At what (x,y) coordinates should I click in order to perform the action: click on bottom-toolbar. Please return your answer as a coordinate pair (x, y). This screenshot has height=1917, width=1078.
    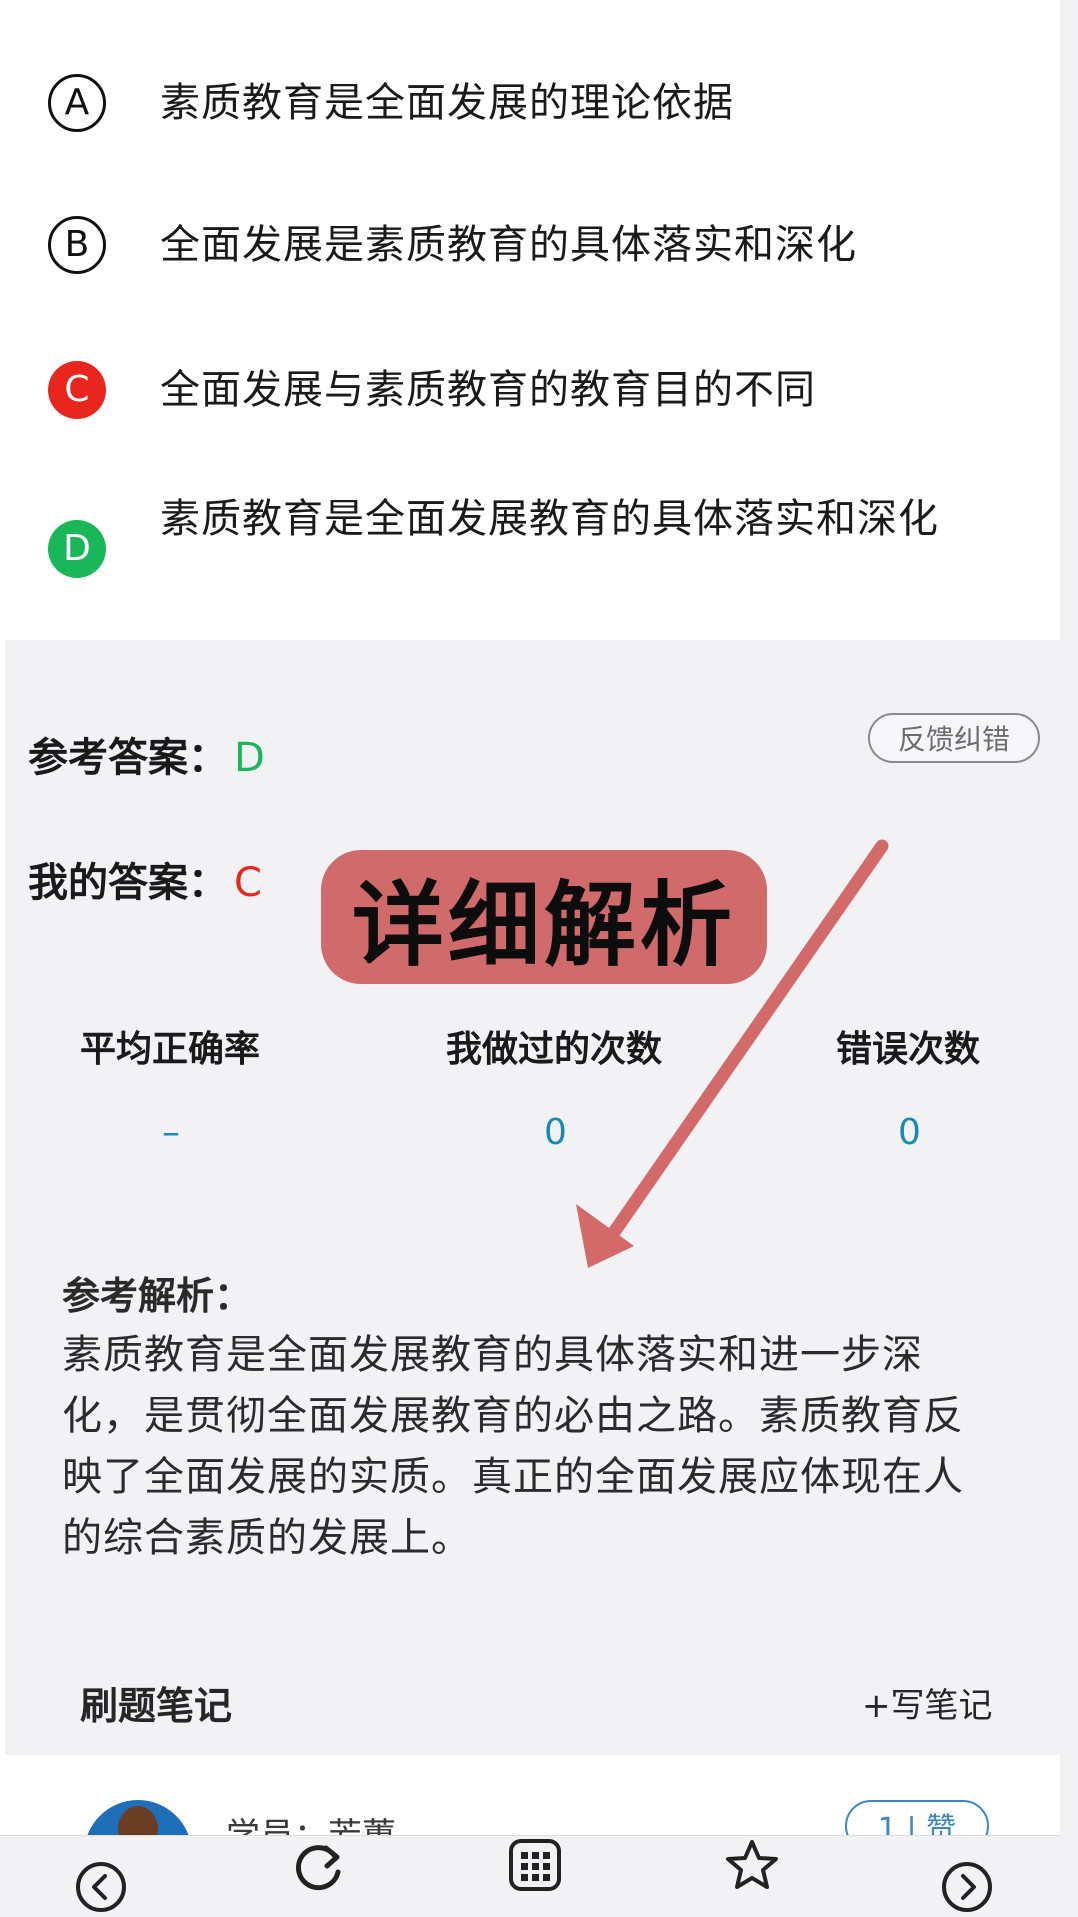
    Looking at the image, I should click on (530, 1876).